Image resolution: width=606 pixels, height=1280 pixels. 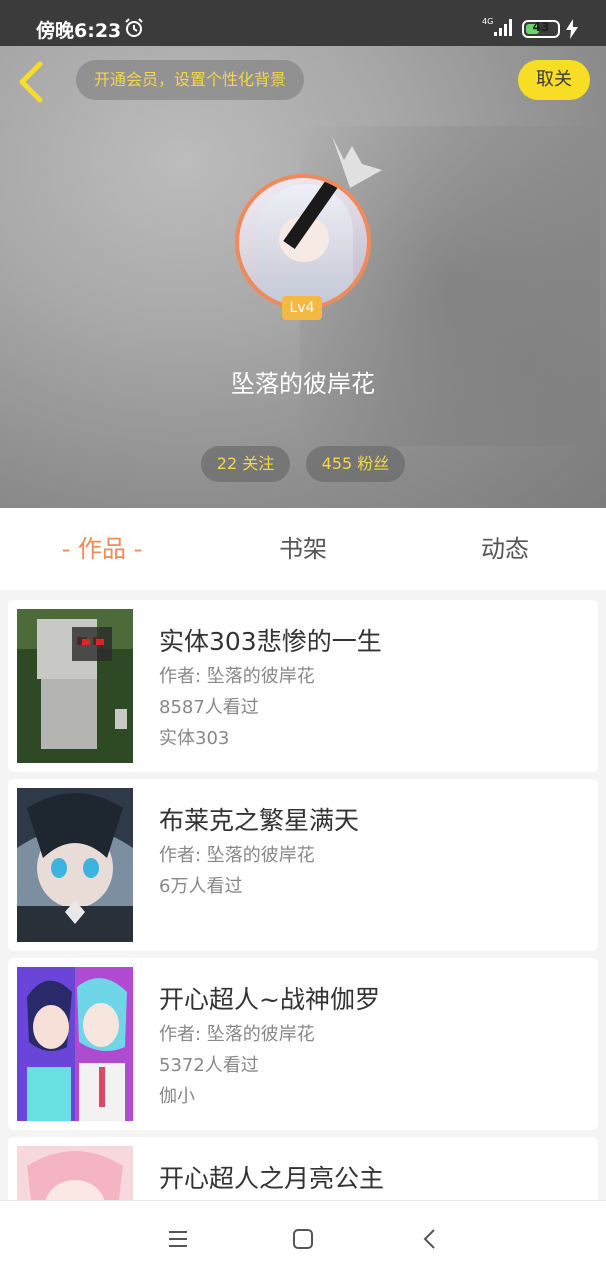 I want to click on charging-bolt-icon, so click(x=572, y=29).